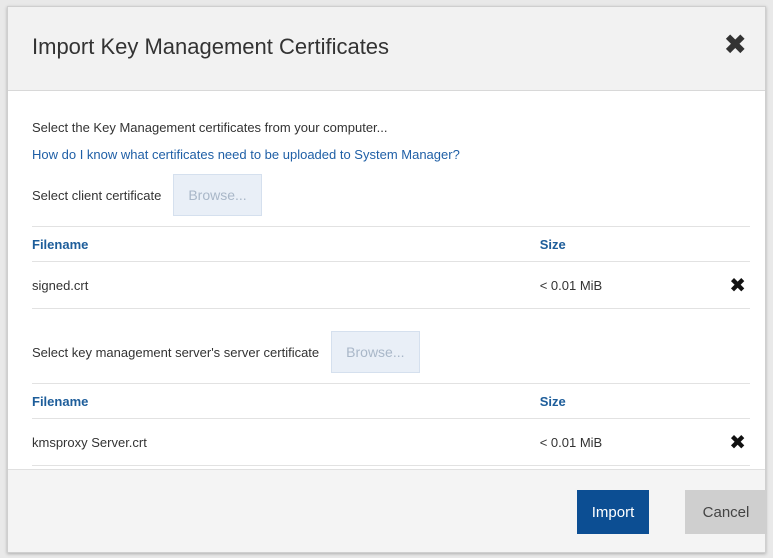 This screenshot has height=558, width=773. What do you see at coordinates (286, 442) in the screenshot?
I see `file-name: kmsproxy Server.crt` at bounding box center [286, 442].